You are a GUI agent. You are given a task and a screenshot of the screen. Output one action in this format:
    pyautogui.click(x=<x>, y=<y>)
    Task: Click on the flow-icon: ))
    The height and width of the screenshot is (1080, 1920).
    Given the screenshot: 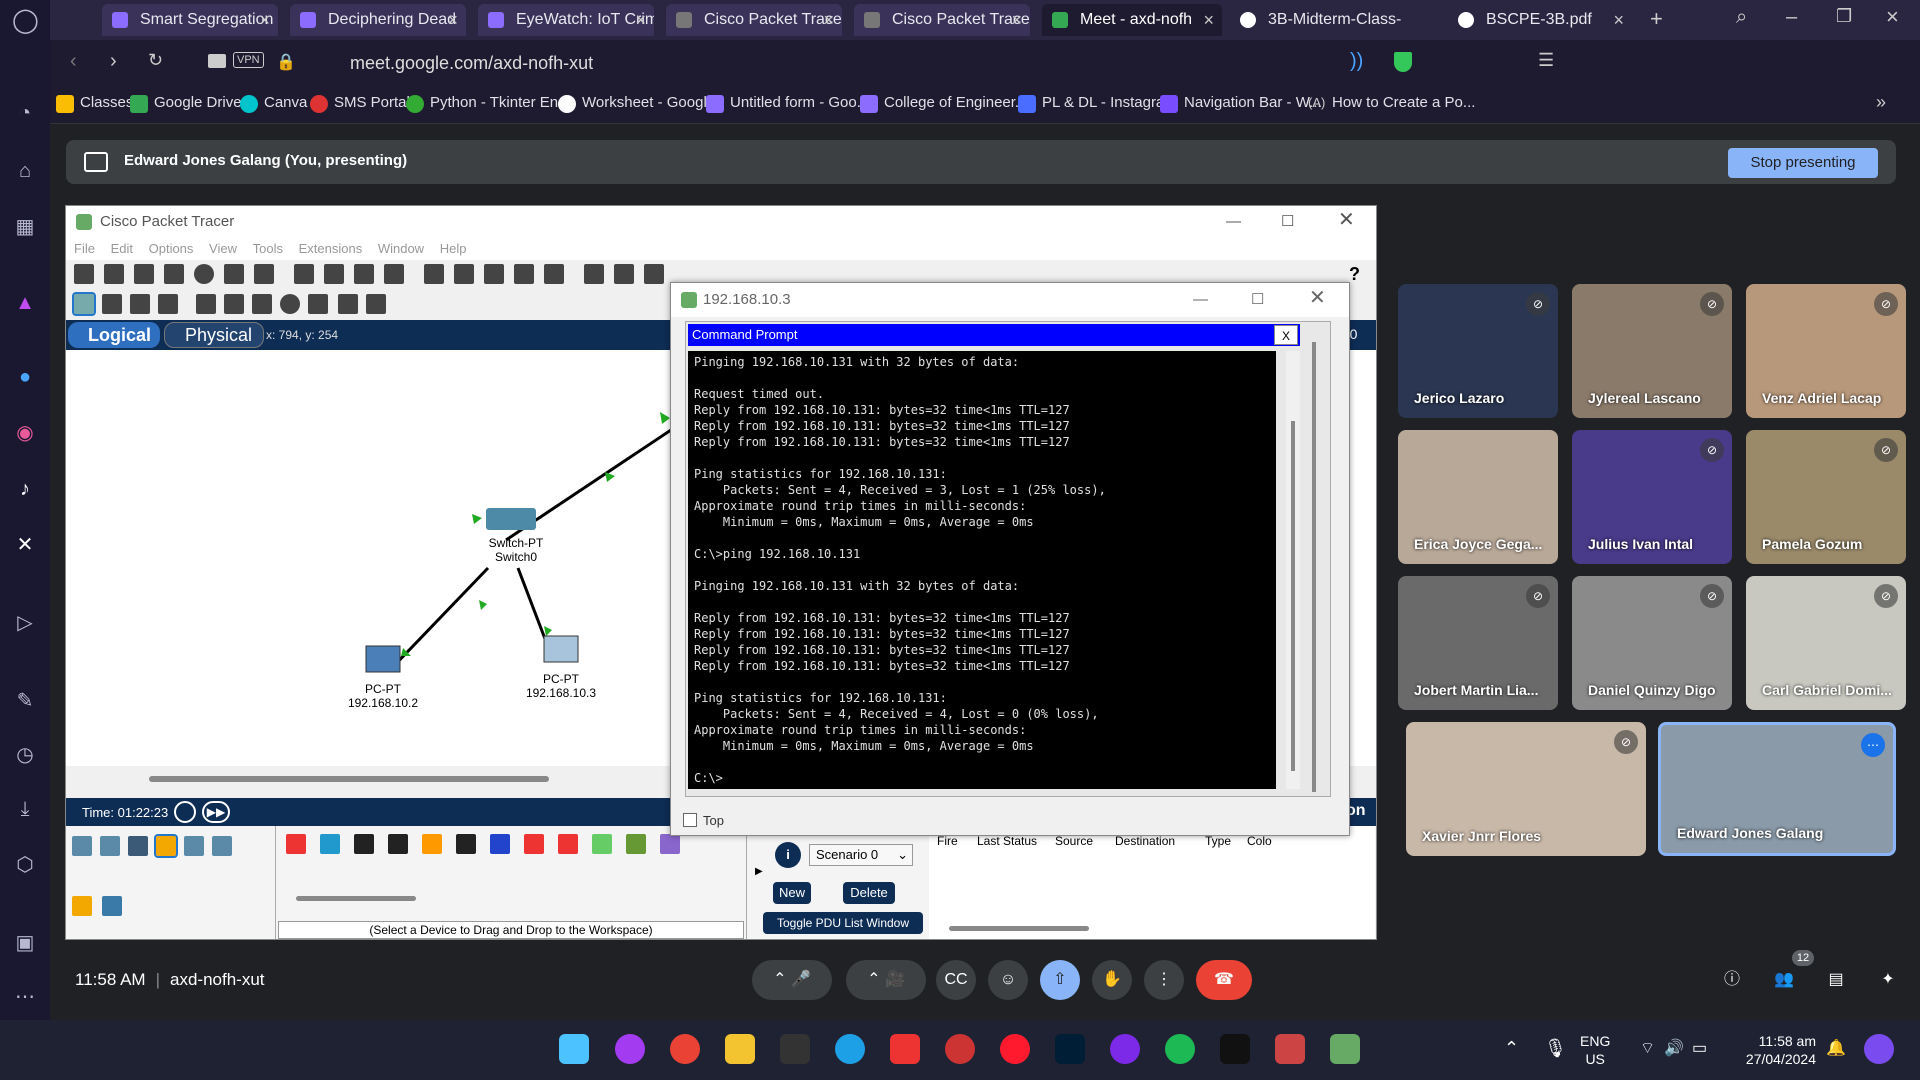 What is the action you would take?
    pyautogui.click(x=1356, y=61)
    